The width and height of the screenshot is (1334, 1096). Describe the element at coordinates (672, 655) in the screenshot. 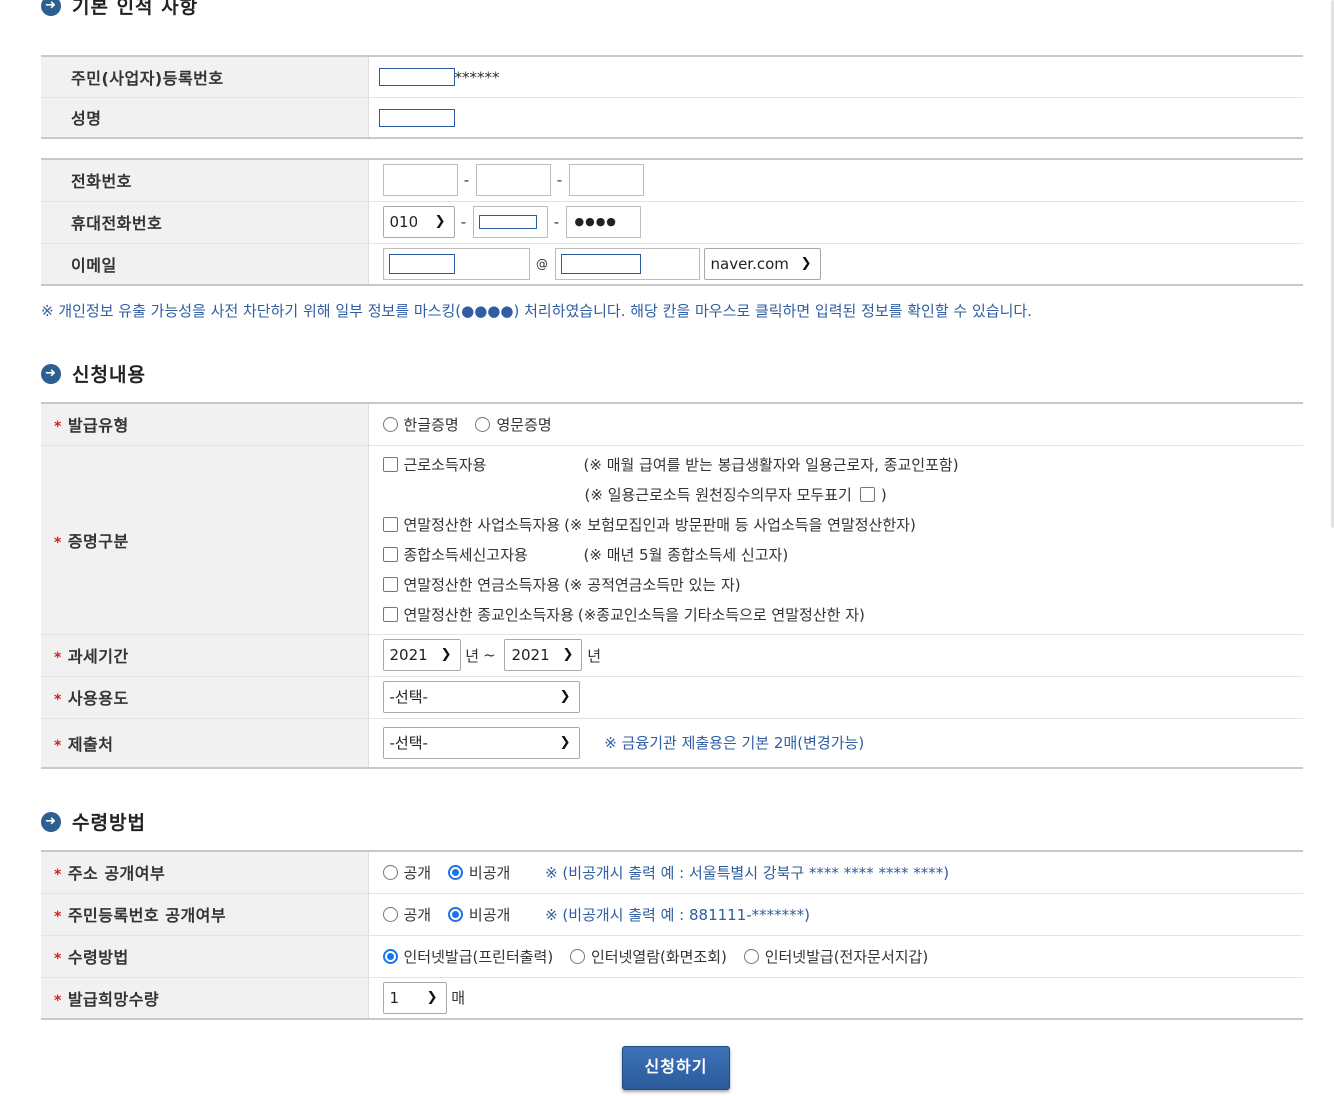

I see `row-tax-period: * 과세기간 2021 ❯ 년 ~ 2021 ❯ 년` at that location.